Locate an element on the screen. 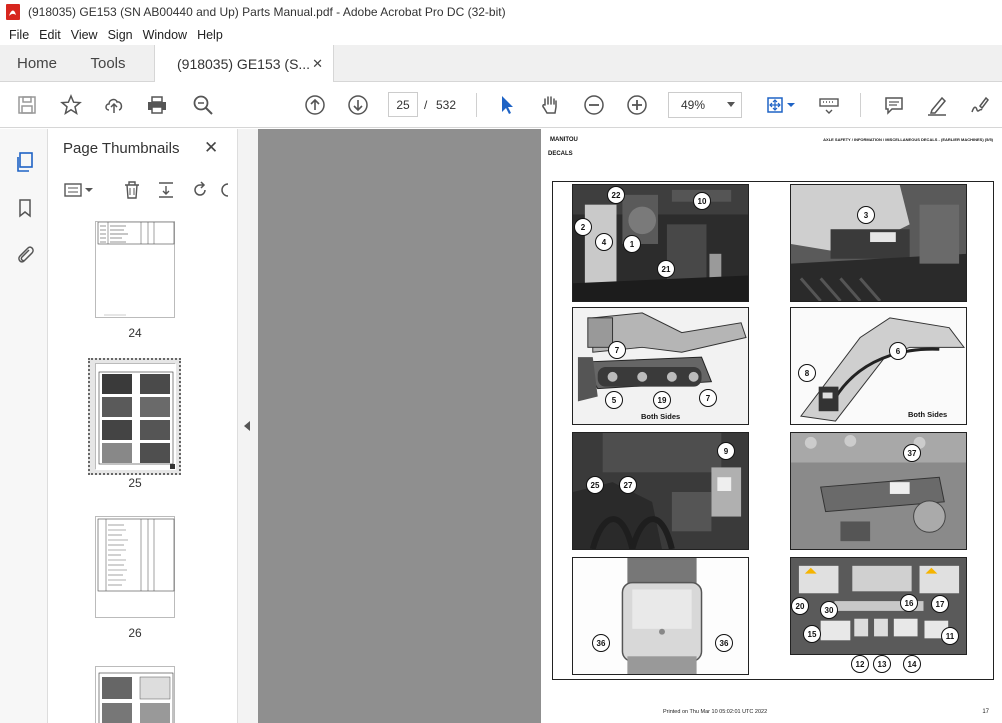 This screenshot has height=723, width=1002. thumbnail-options-icon is located at coordinates (74, 190).